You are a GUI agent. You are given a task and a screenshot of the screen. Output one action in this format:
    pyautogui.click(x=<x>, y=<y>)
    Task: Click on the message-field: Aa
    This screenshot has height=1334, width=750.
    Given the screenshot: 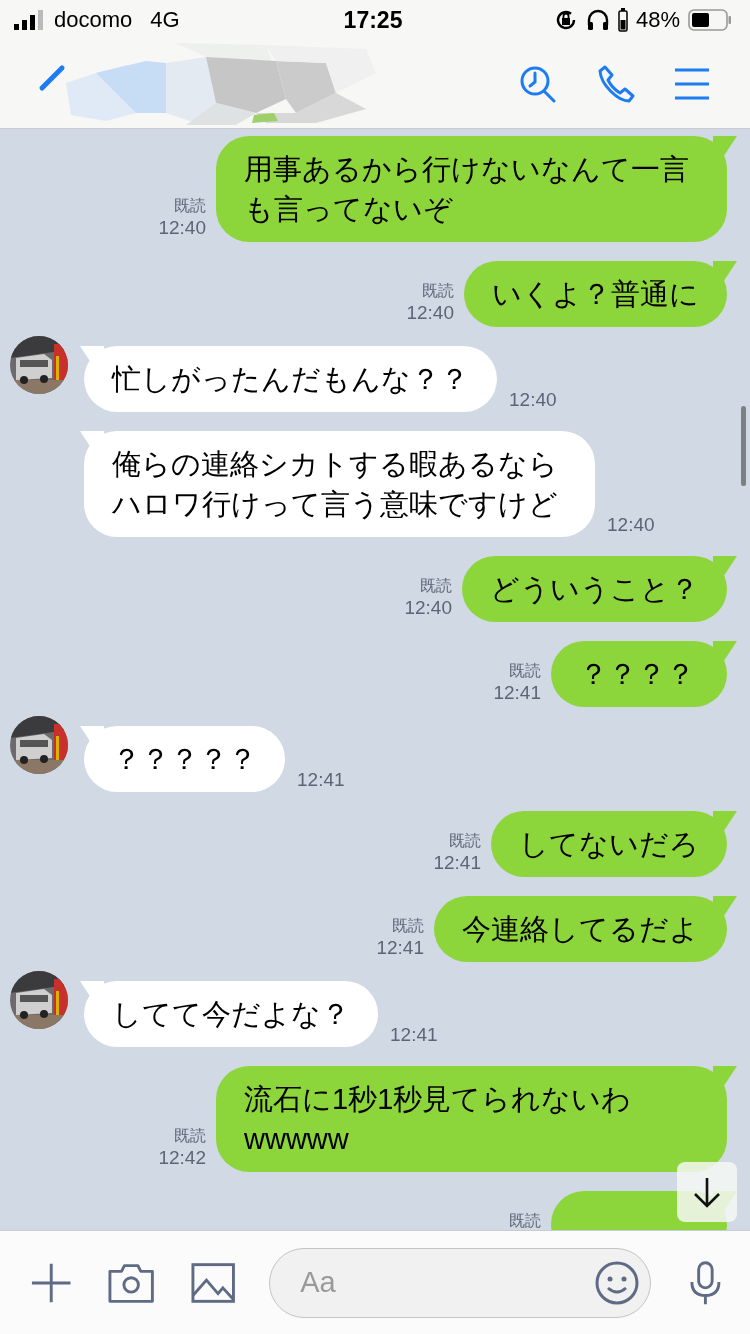 What is the action you would take?
    pyautogui.click(x=460, y=1282)
    